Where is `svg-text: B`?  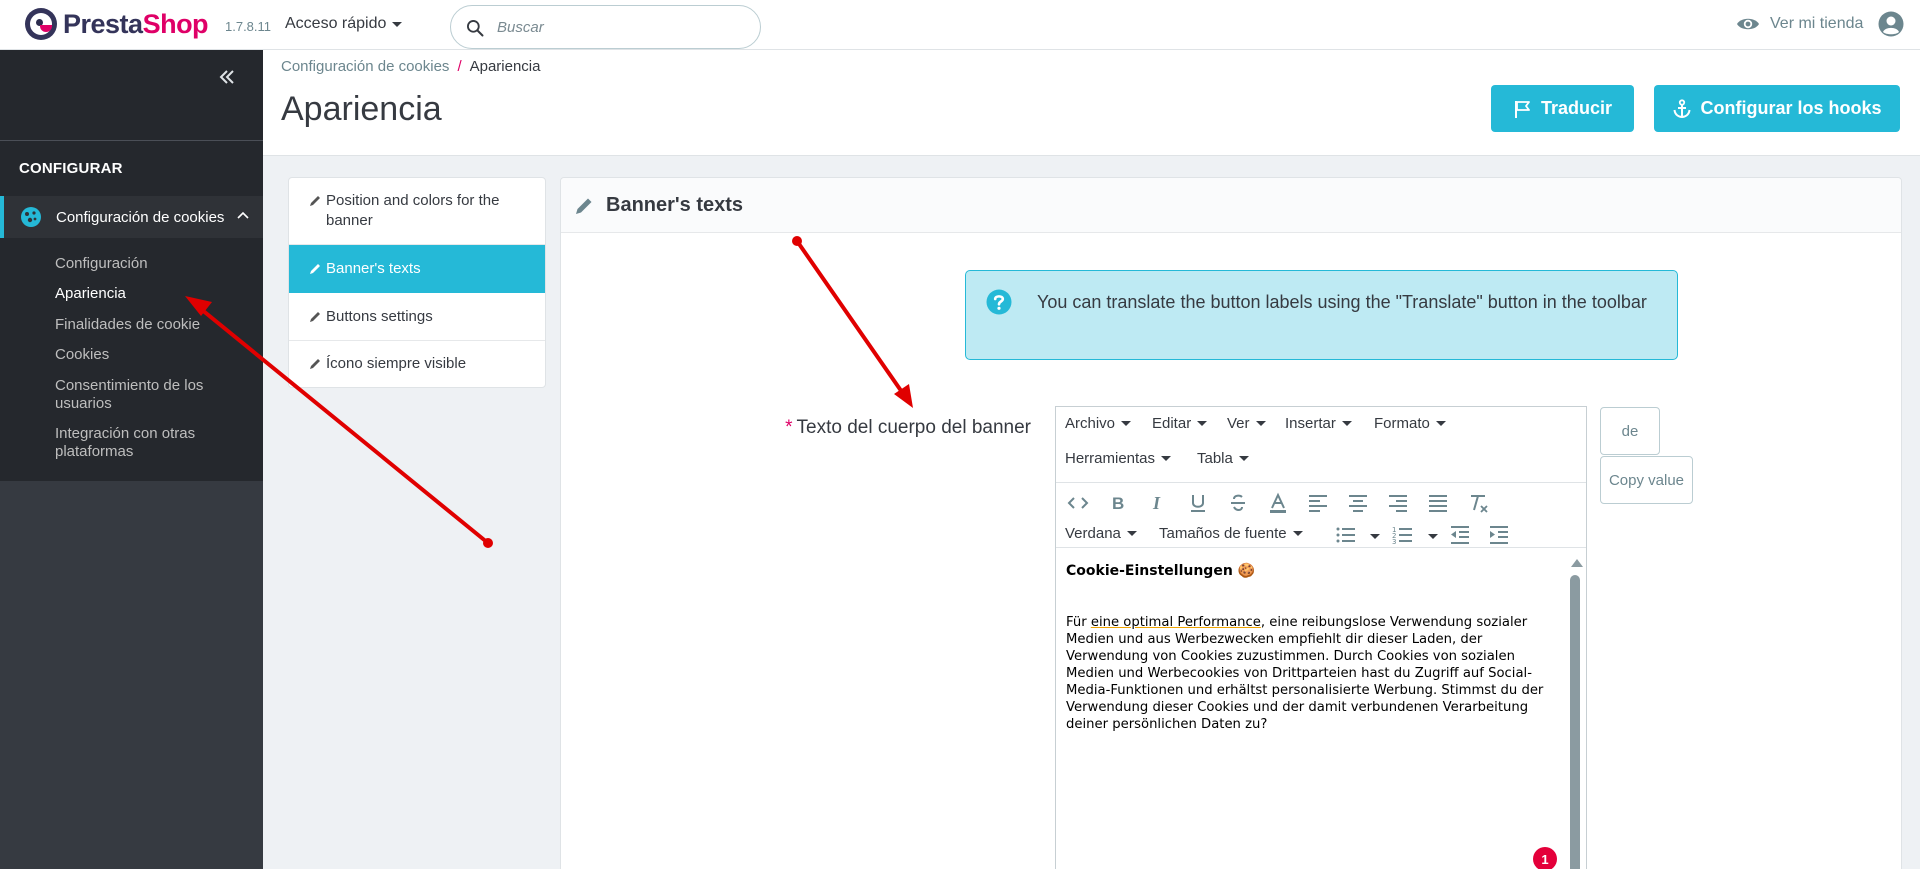 svg-text: B is located at coordinates (1118, 503).